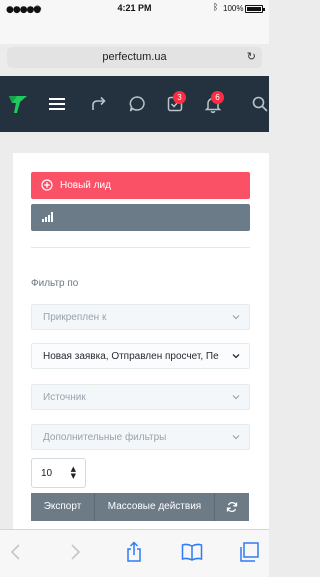 This screenshot has height=577, width=320. Describe the element at coordinates (47, 217) in the screenshot. I see `bar-chart-icon` at that location.